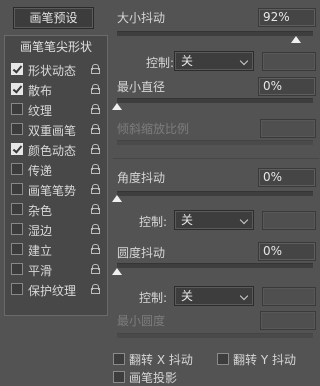 Image resolution: width=320 pixels, height=386 pixels. What do you see at coordinates (289, 220) in the screenshot?
I see `angle-control-extra-field` at bounding box center [289, 220].